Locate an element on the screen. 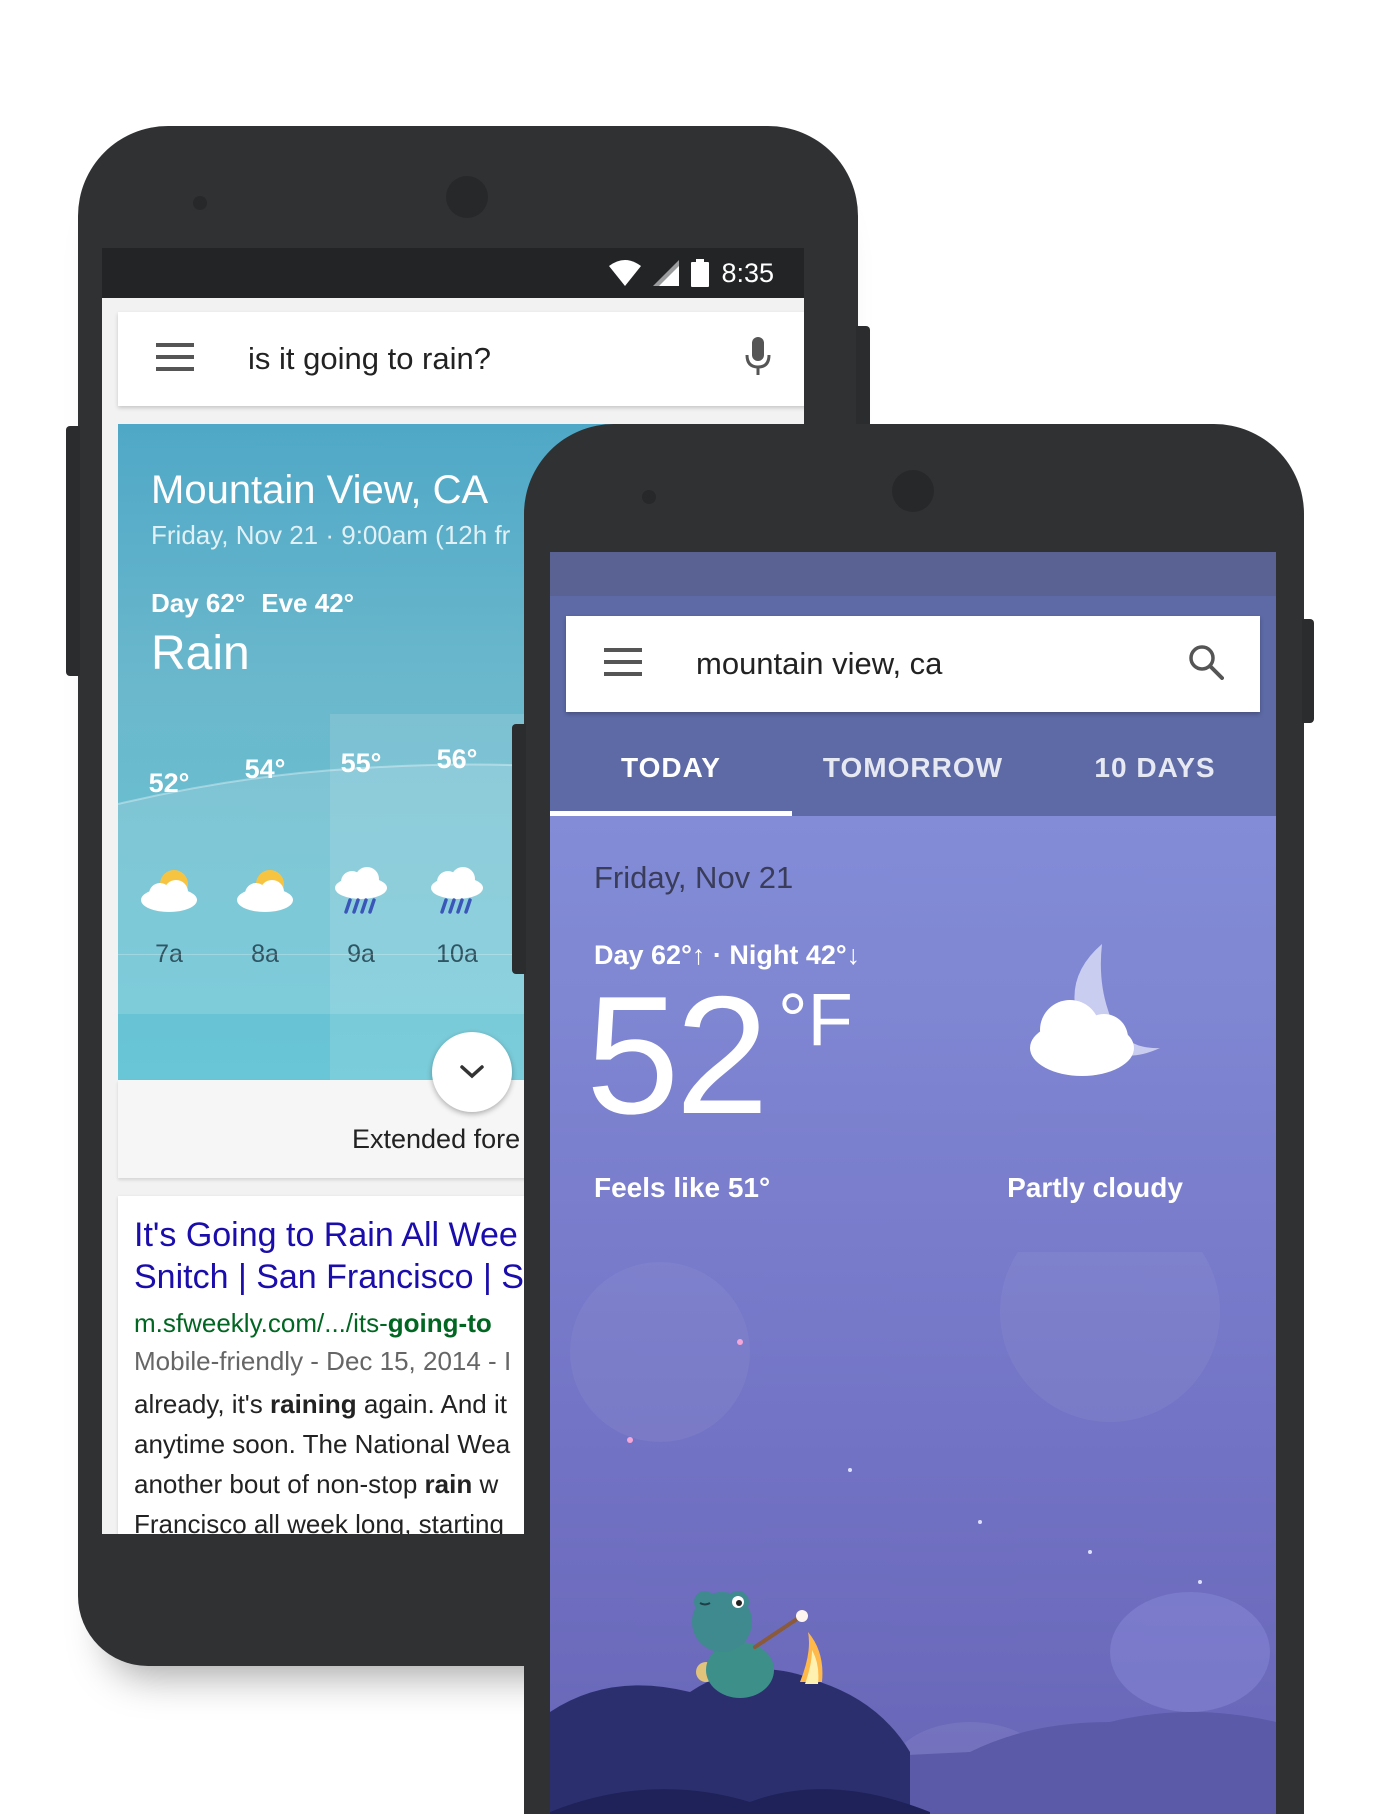  forecast-date: Friday, Nov 21 is located at coordinates (694, 877).